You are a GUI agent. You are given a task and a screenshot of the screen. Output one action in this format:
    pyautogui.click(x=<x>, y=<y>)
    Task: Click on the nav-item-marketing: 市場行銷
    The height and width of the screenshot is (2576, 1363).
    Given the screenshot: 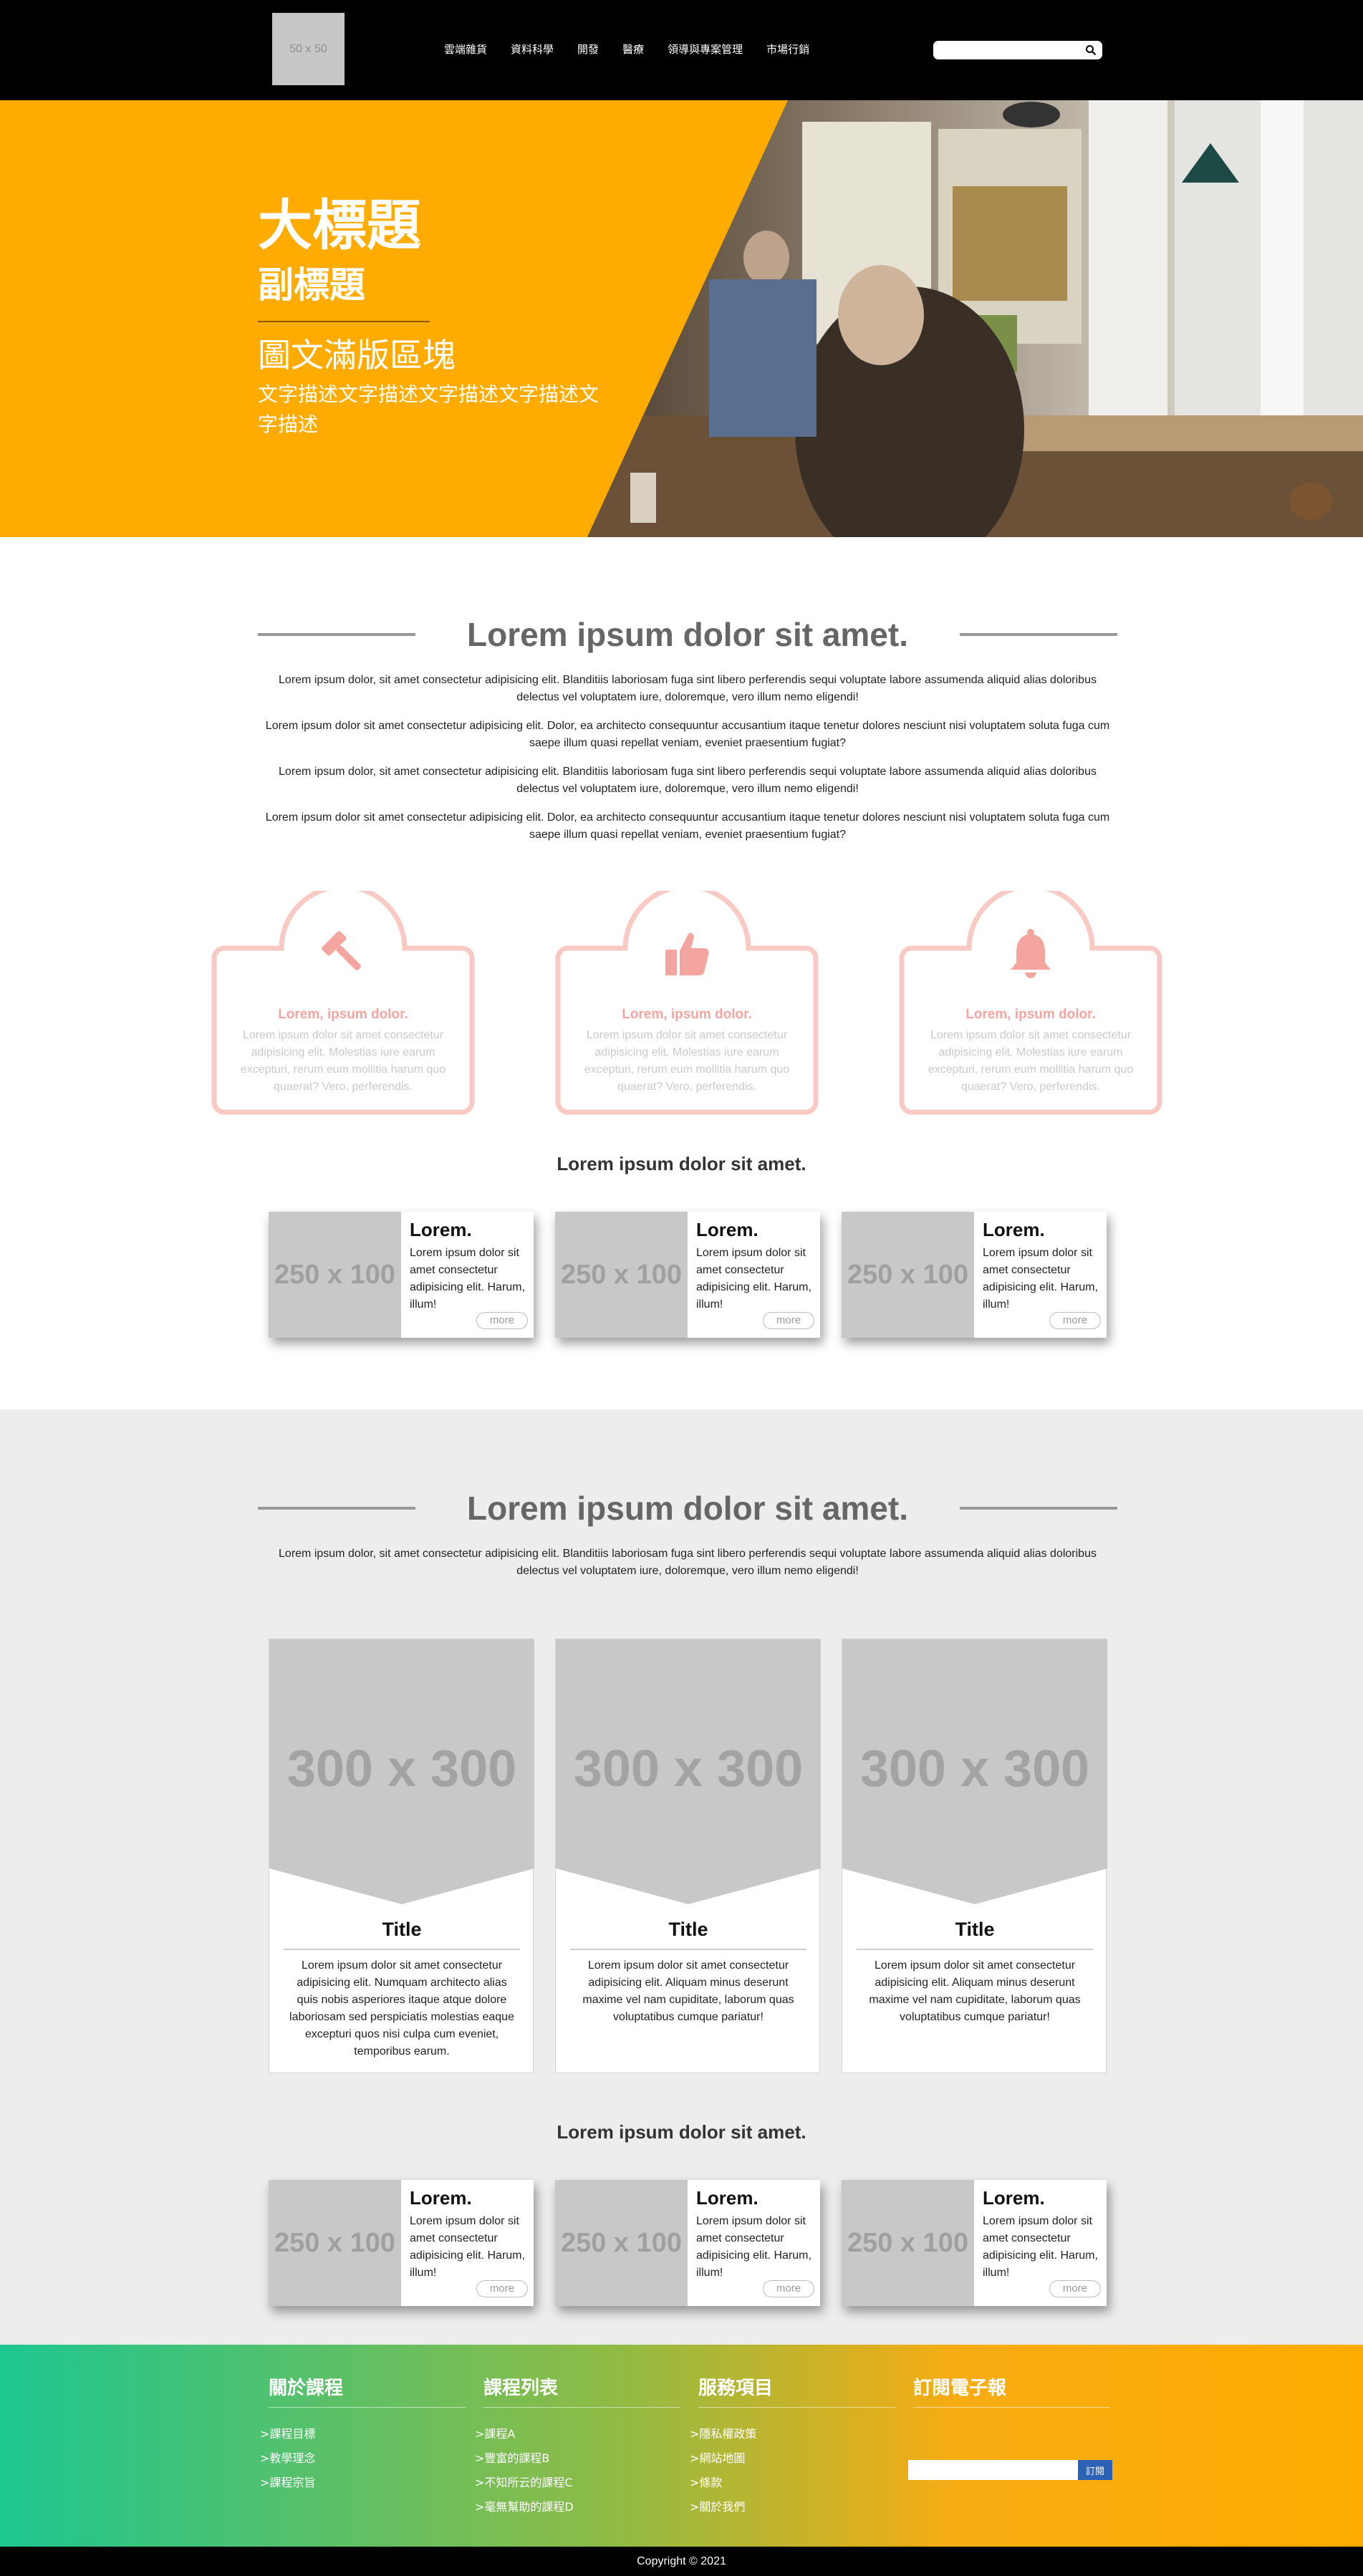 What is the action you would take?
    pyautogui.click(x=787, y=49)
    